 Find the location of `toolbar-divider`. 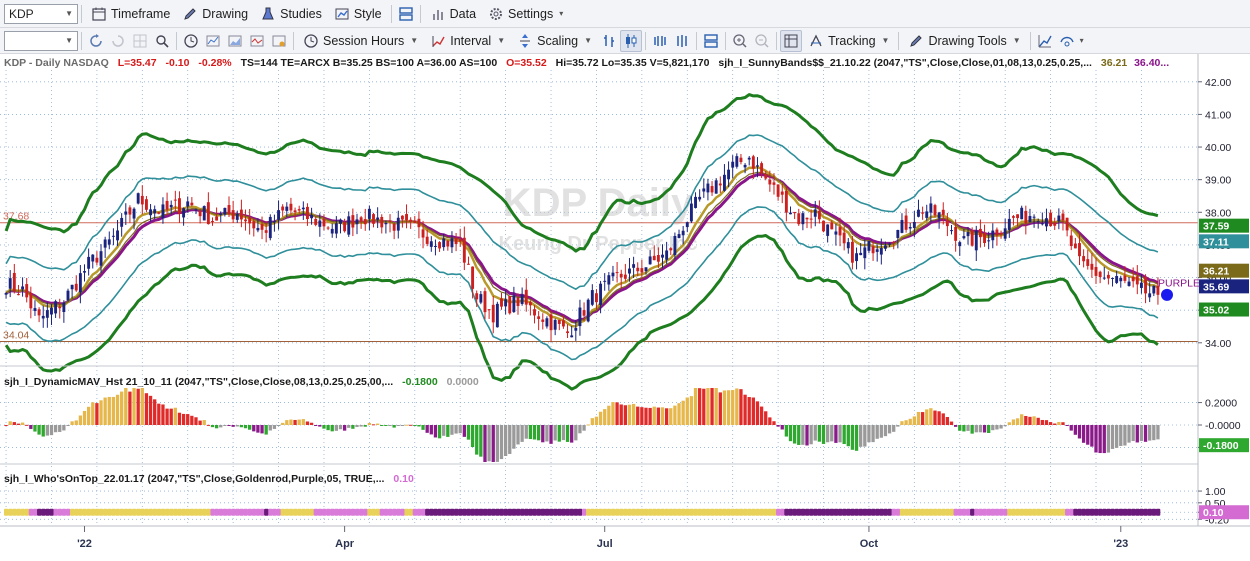

toolbar-divider is located at coordinates (293, 40).